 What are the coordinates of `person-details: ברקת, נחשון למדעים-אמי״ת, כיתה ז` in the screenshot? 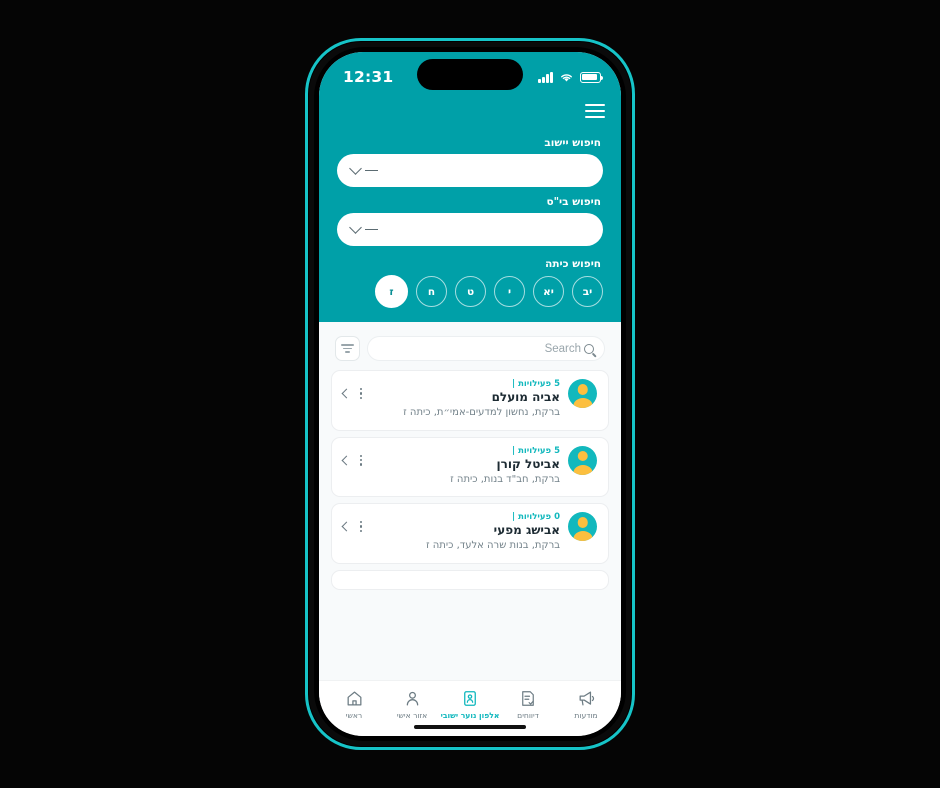 It's located at (481, 412).